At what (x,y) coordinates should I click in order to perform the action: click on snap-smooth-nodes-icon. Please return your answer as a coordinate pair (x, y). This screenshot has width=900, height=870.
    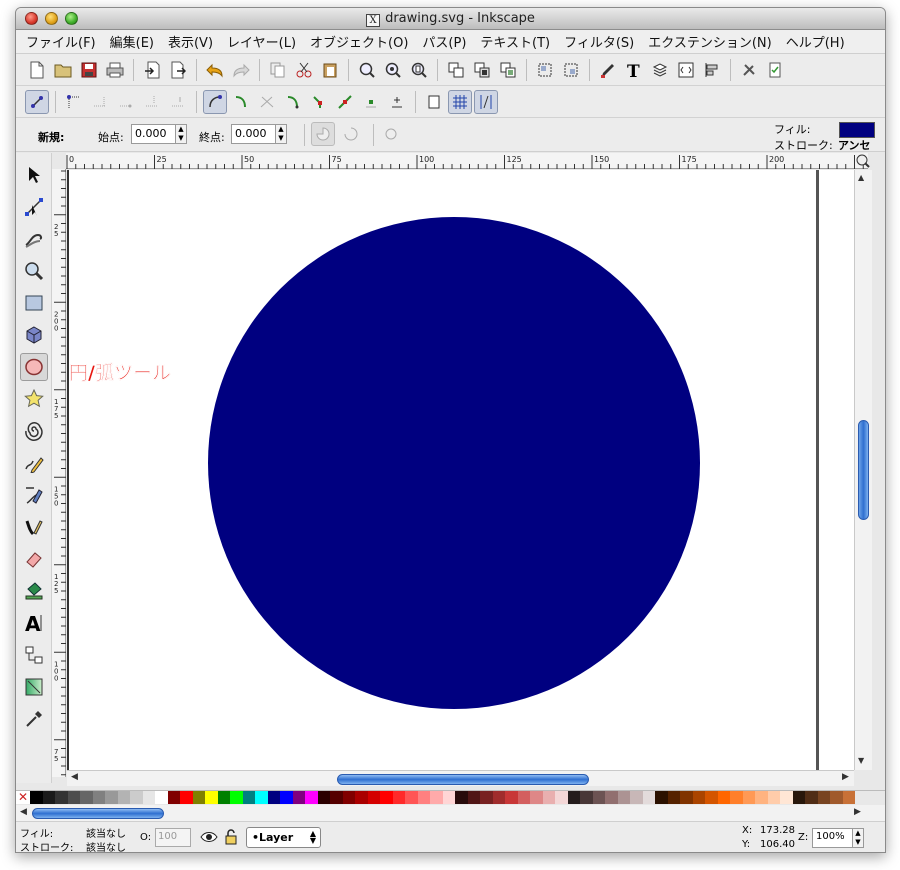
    Looking at the image, I should click on (293, 102).